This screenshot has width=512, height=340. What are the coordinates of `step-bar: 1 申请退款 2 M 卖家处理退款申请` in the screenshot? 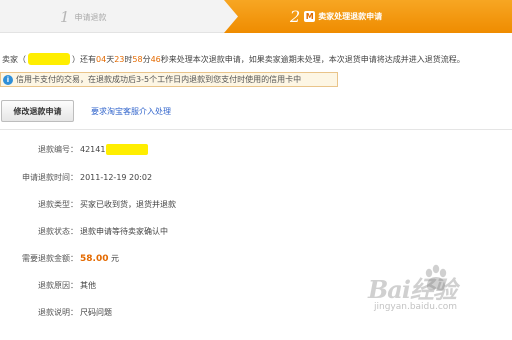 It's located at (256, 16).